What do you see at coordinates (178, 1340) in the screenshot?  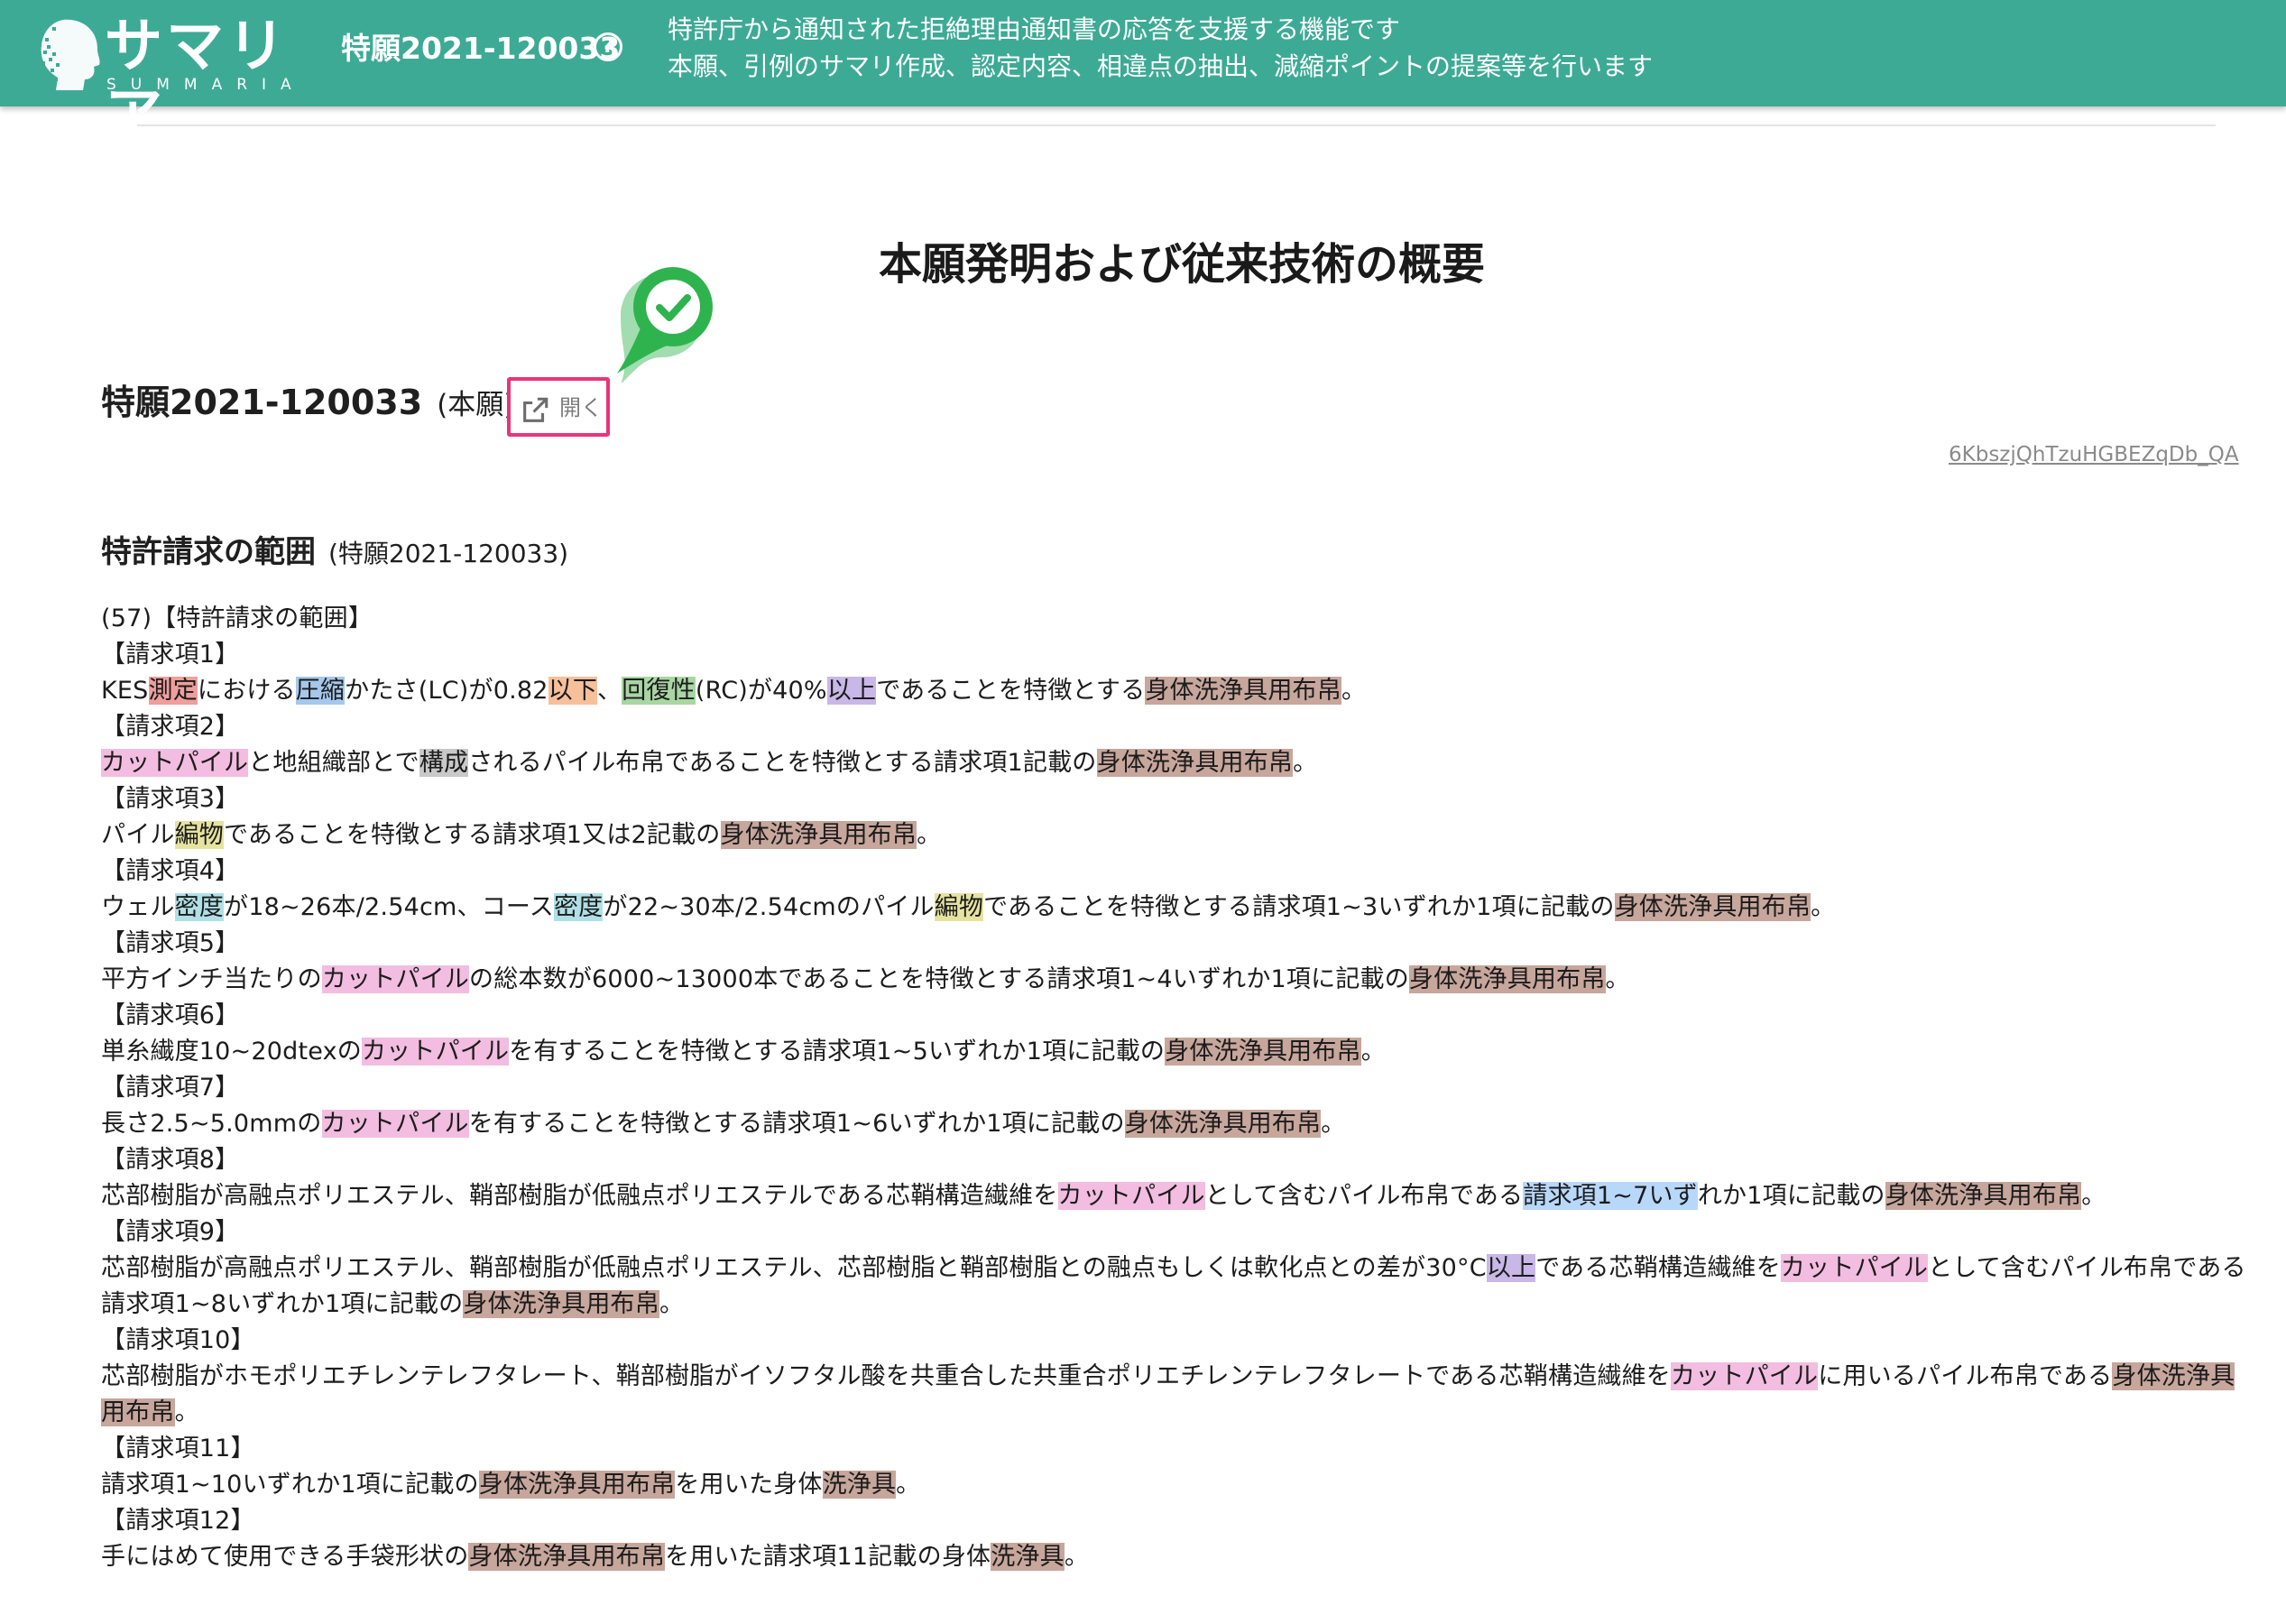 I see `claim-text: 【請求項10】` at bounding box center [178, 1340].